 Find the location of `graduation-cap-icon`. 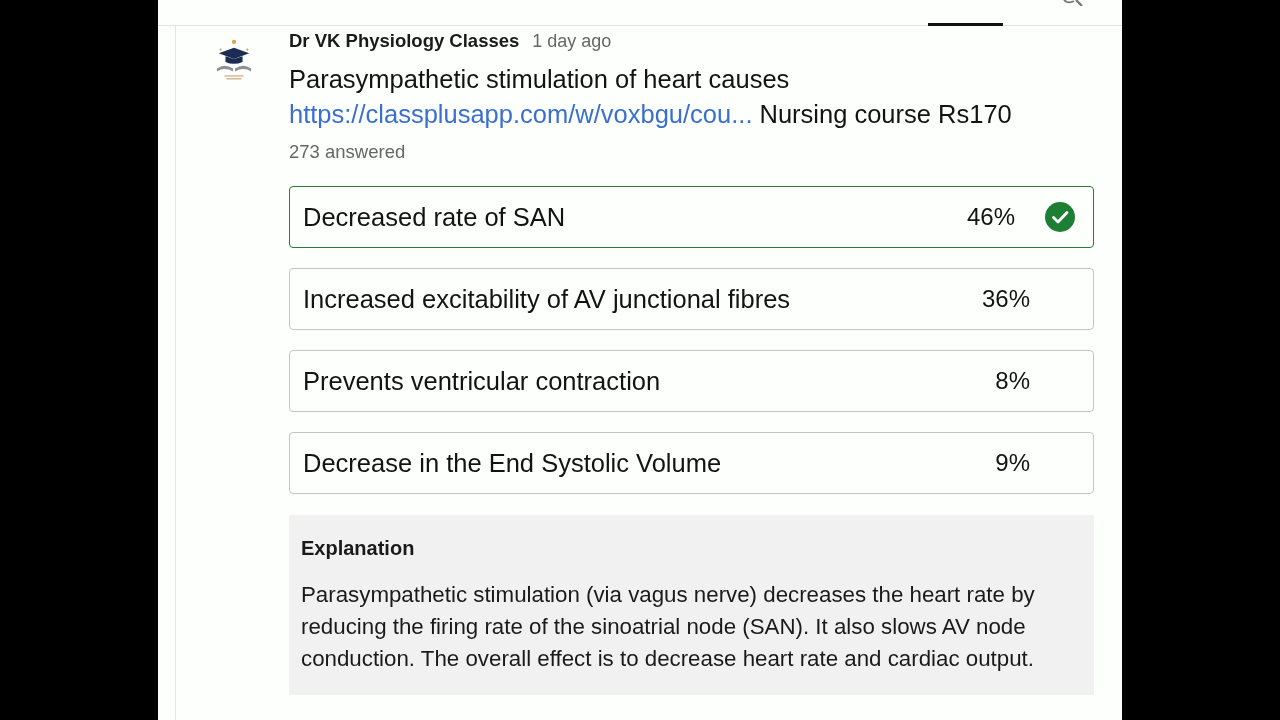

graduation-cap-icon is located at coordinates (234, 60).